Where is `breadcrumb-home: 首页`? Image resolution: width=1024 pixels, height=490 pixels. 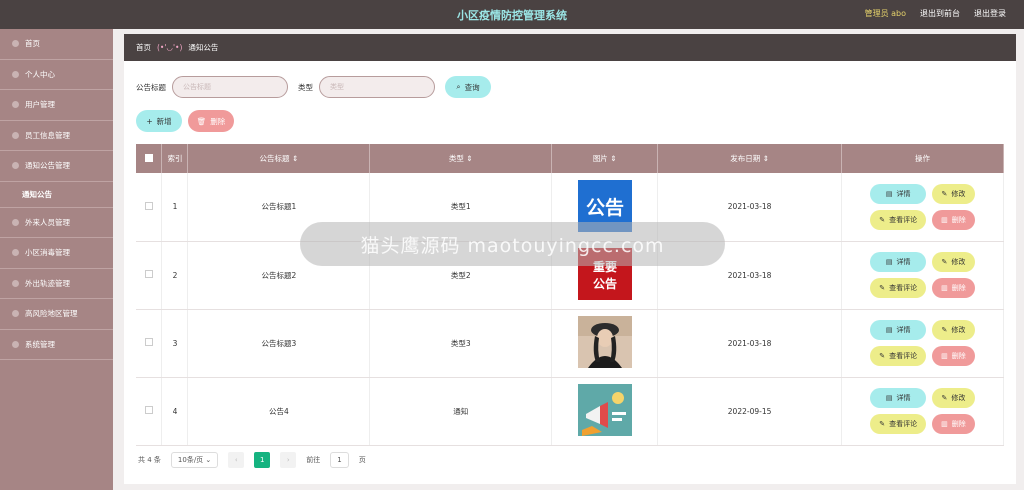
breadcrumb-home: 首页 is located at coordinates (143, 47).